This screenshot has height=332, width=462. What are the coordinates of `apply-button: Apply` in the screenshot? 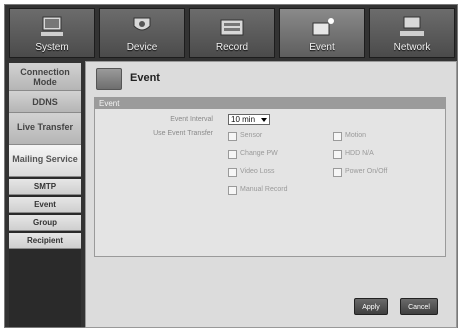 It's located at (371, 306).